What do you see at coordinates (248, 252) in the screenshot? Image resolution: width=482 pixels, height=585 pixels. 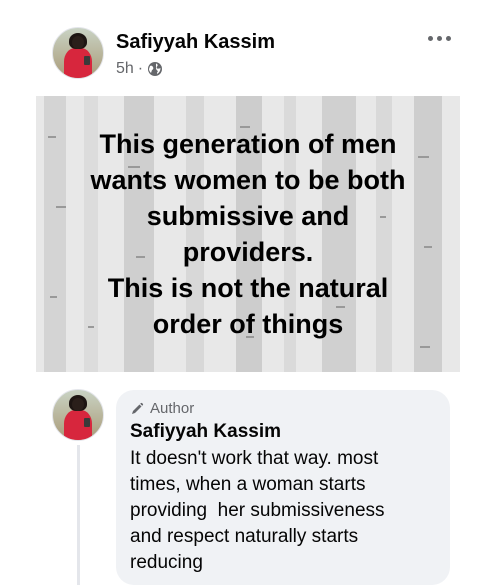 I see `caption-line: providers.` at bounding box center [248, 252].